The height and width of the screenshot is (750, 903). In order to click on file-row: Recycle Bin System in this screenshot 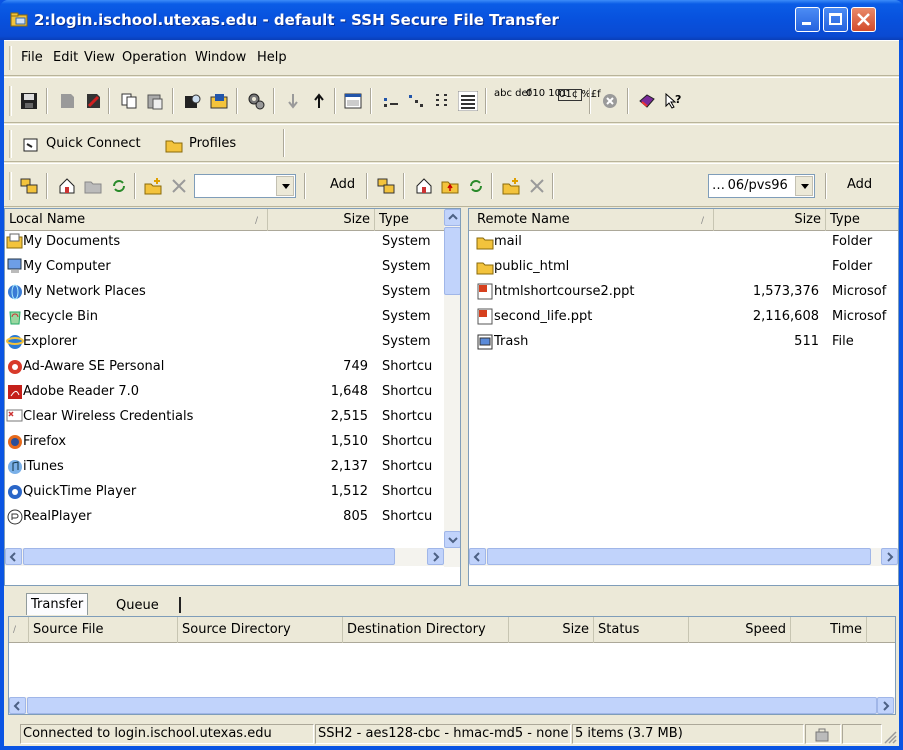, I will do `click(225, 318)`.